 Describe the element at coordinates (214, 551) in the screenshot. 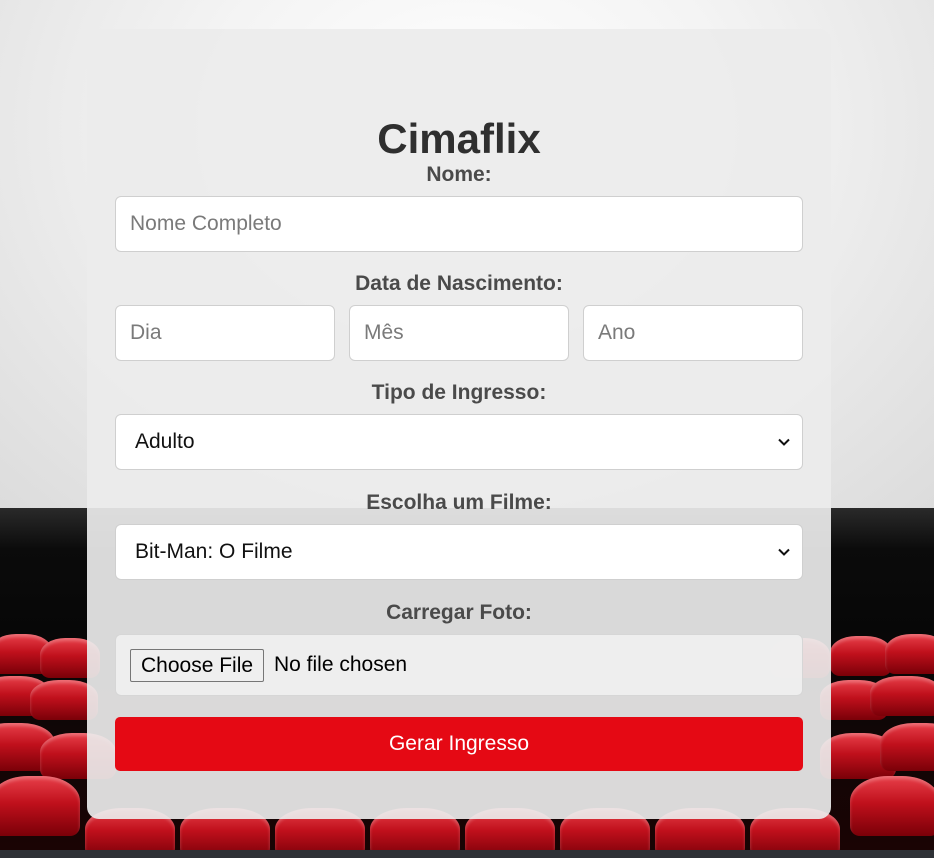

I see `movie-value: Bit-Man: O Filme` at that location.